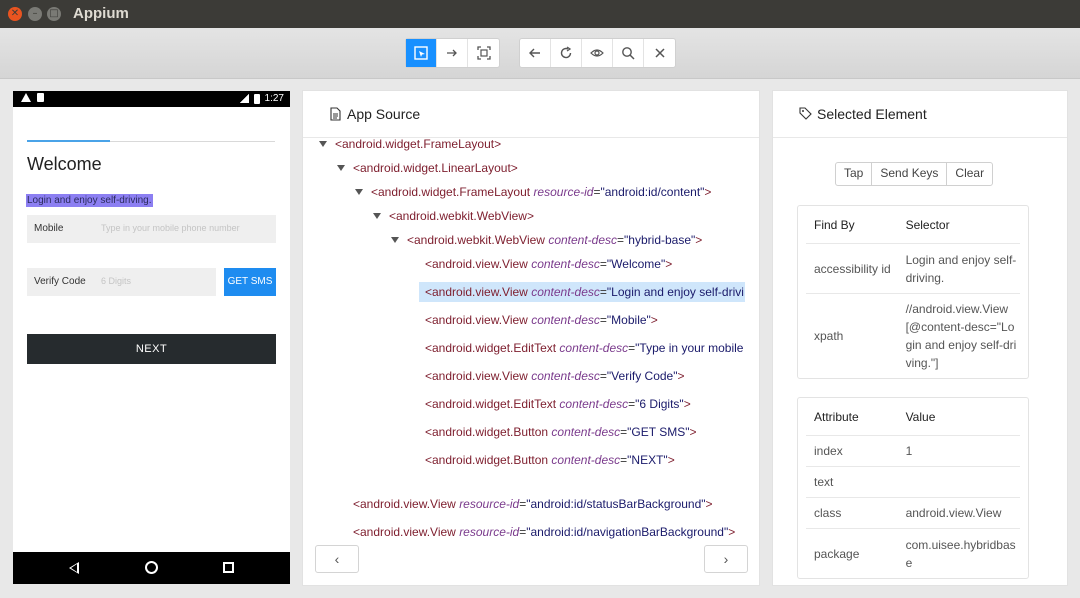  I want to click on clear-button: Clear, so click(969, 174).